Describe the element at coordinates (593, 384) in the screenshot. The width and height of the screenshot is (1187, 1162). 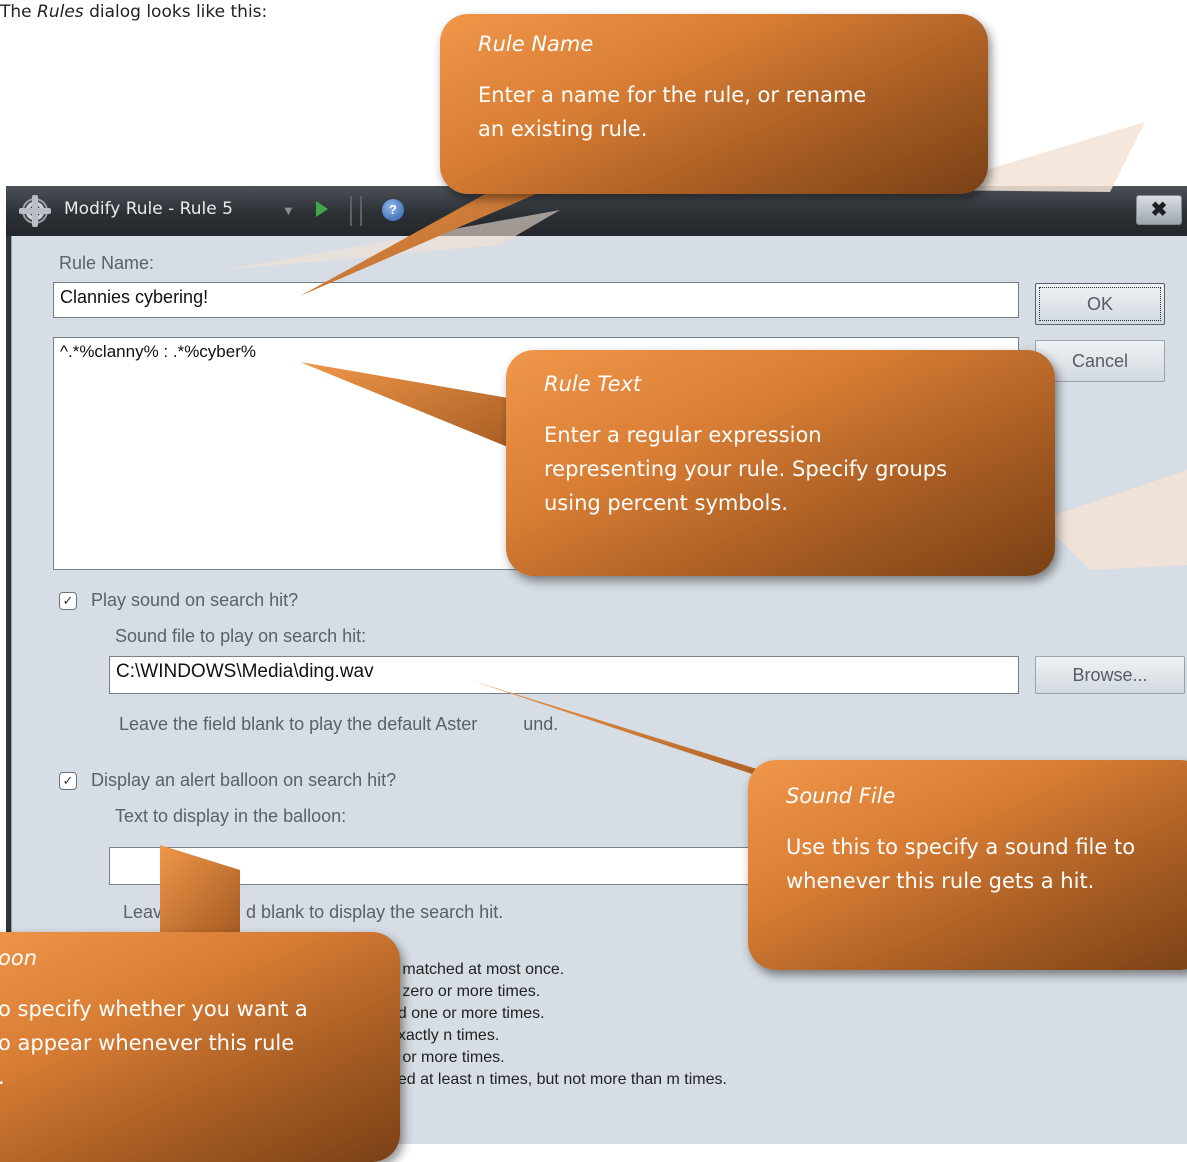
I see `callout-title: Rule Text` at that location.